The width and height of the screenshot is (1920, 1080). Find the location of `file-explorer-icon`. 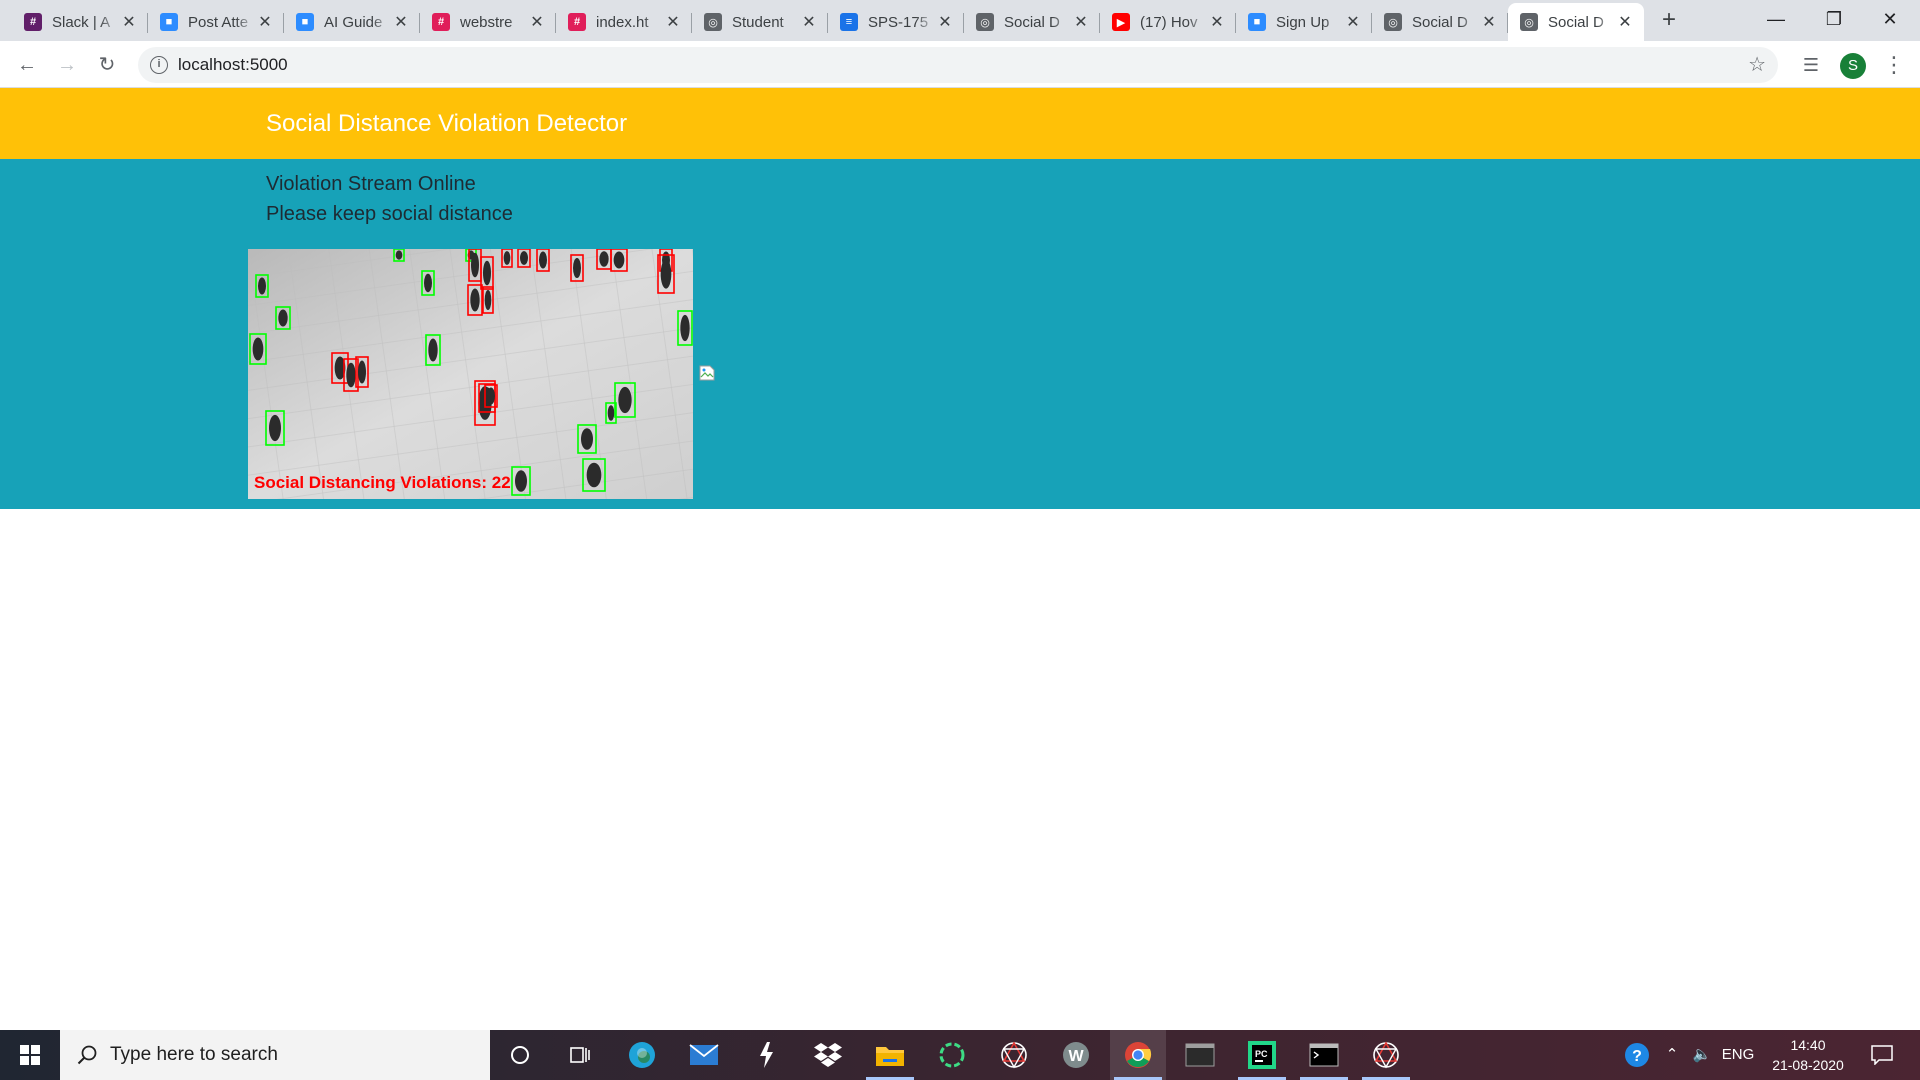

file-explorer-icon is located at coordinates (890, 1055).